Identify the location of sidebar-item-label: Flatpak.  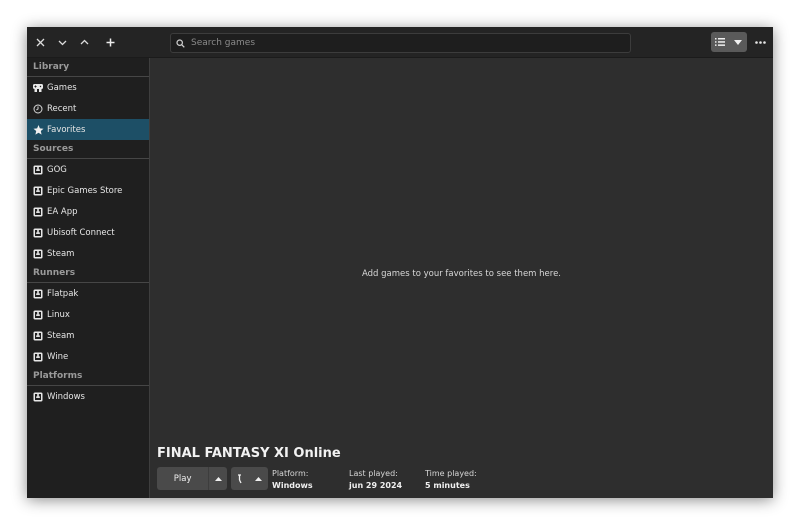
(63, 293).